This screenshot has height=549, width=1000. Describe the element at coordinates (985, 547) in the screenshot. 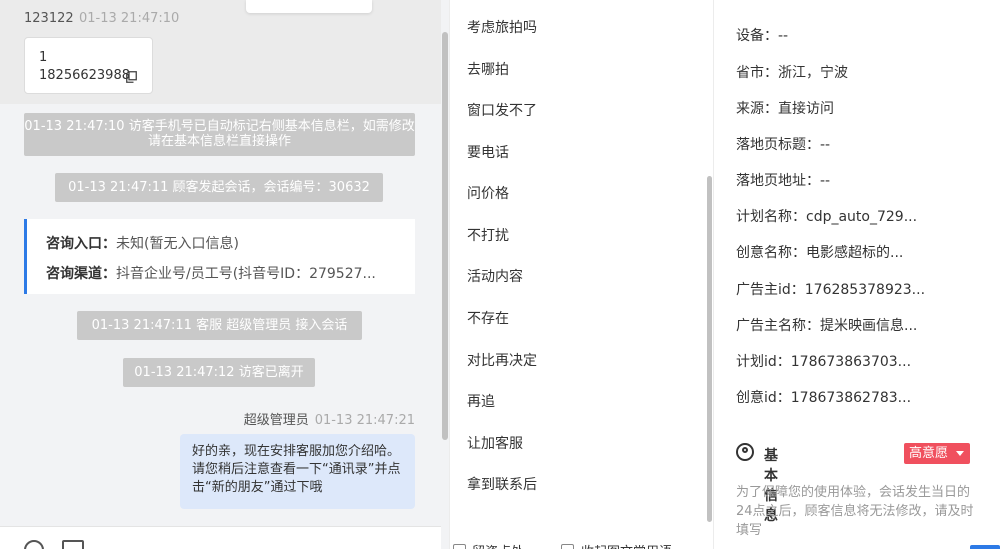

I see `send-button-edge` at that location.